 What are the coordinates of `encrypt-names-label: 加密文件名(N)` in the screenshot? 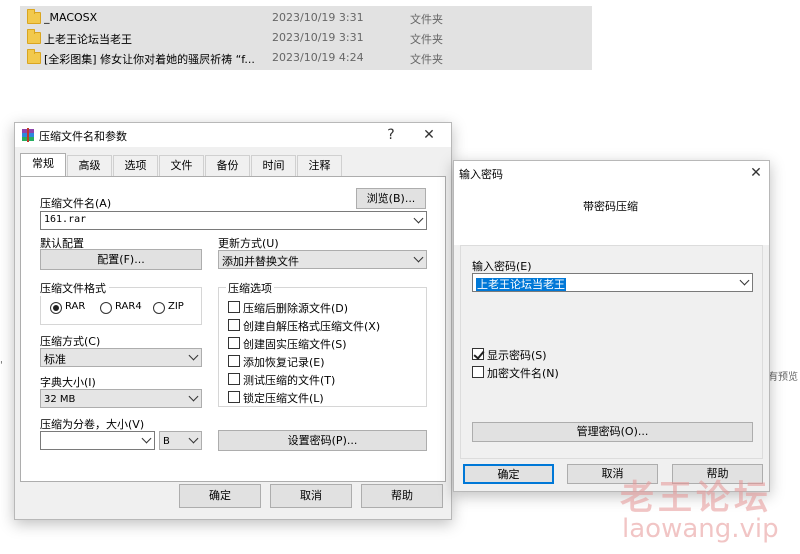 It's located at (523, 373).